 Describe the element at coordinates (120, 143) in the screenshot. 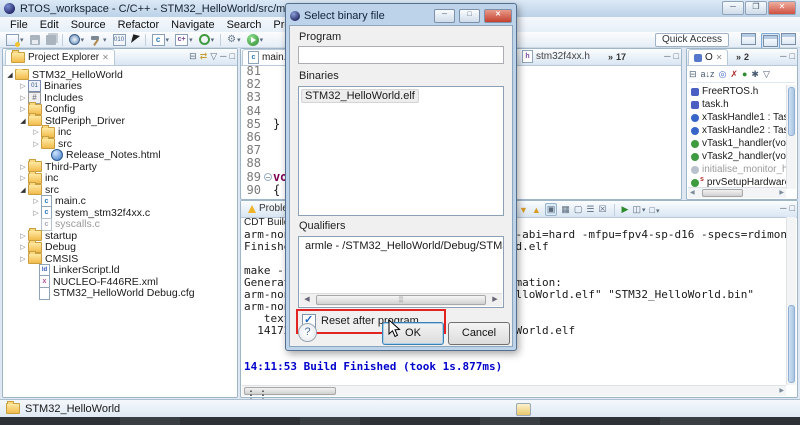

I see `tree-item: ▷ src` at that location.